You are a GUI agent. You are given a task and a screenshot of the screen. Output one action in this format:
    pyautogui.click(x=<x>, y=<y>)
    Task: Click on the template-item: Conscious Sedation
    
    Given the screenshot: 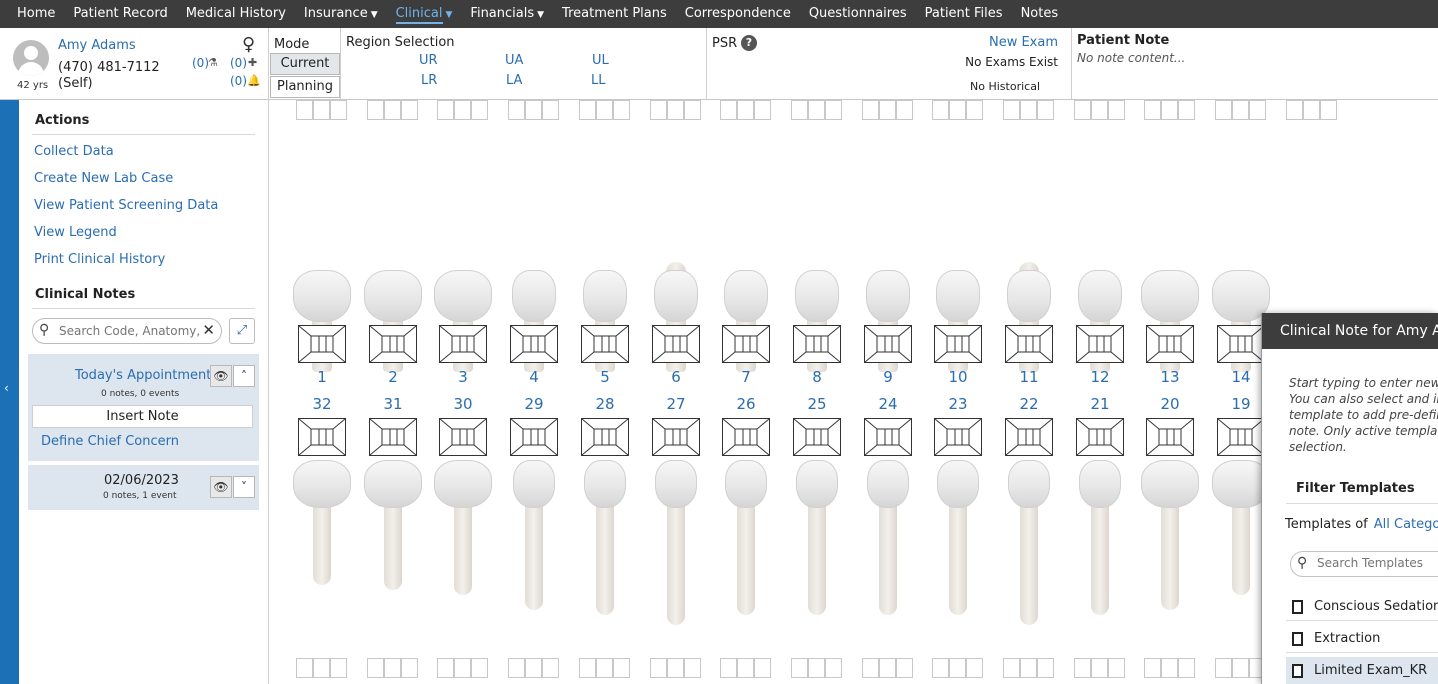 What is the action you would take?
    pyautogui.click(x=1362, y=607)
    